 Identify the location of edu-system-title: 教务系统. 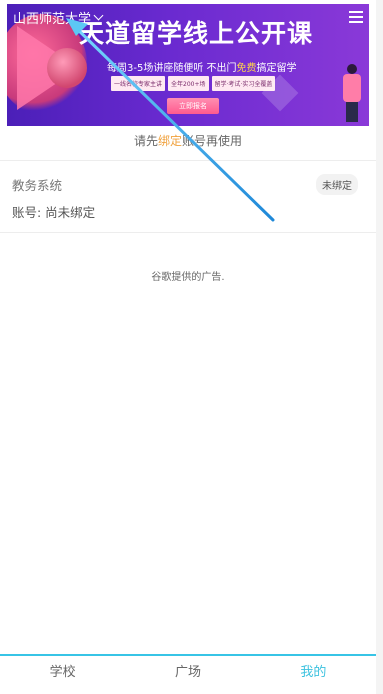
(37, 185).